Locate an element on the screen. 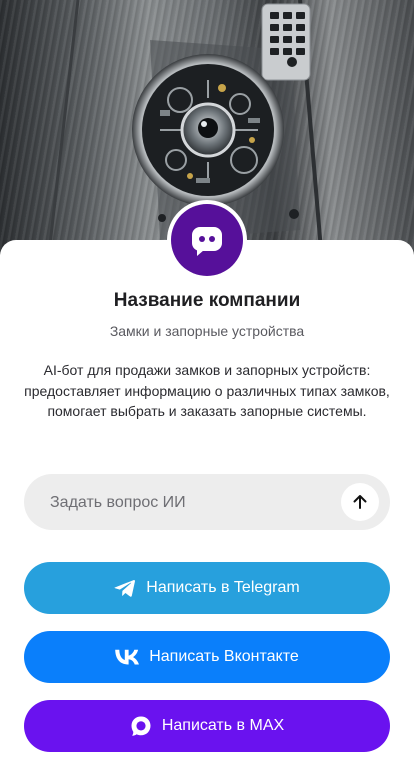 The image size is (414, 770). telegram-icon is located at coordinates (125, 588).